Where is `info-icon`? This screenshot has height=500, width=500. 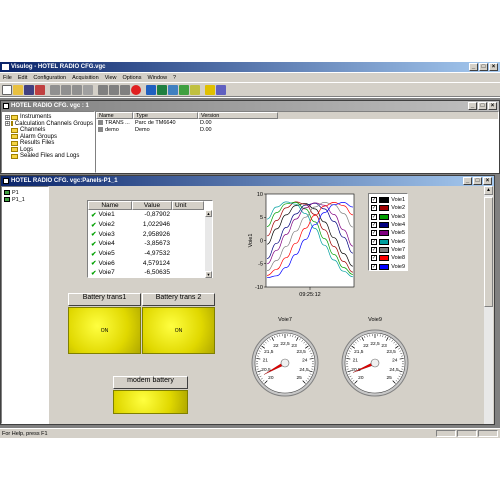
info-icon is located at coordinates (210, 89).